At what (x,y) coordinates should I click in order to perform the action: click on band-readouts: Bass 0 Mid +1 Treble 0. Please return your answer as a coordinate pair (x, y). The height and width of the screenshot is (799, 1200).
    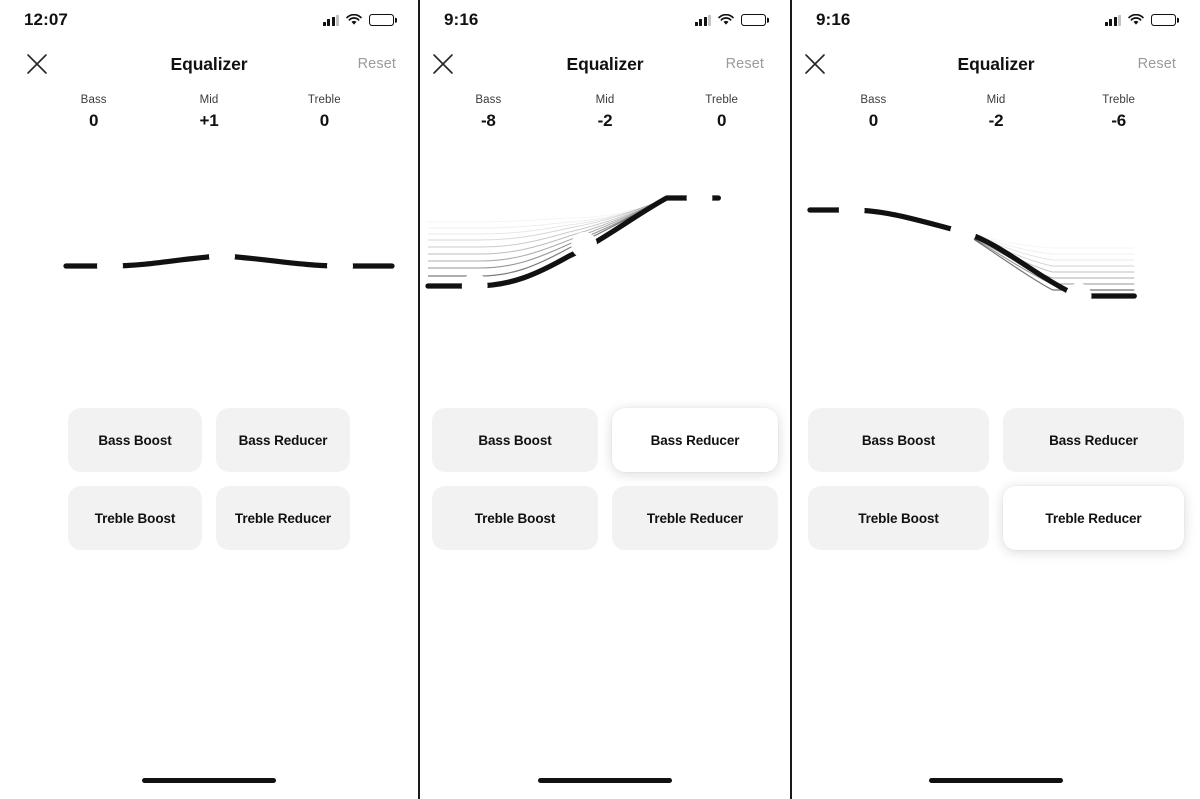
    Looking at the image, I should click on (209, 112).